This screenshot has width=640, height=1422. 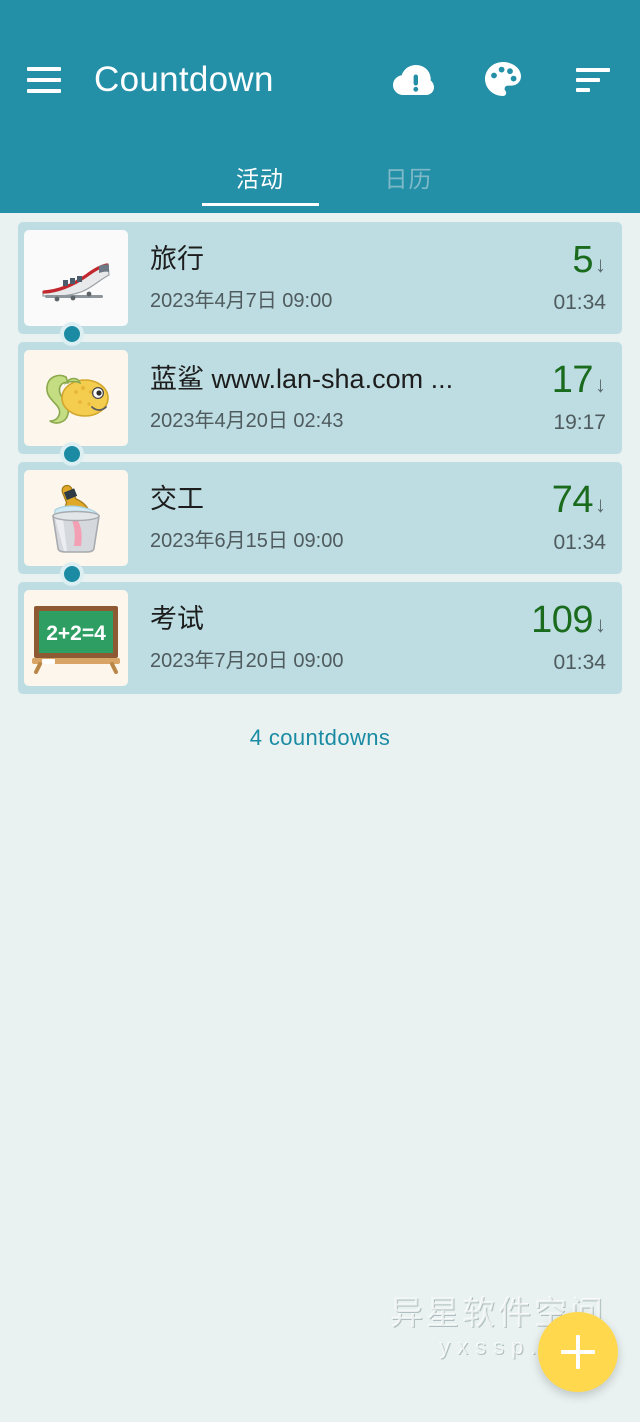 What do you see at coordinates (76, 633) in the screenshot?
I see `svg-text: 2+2=4` at bounding box center [76, 633].